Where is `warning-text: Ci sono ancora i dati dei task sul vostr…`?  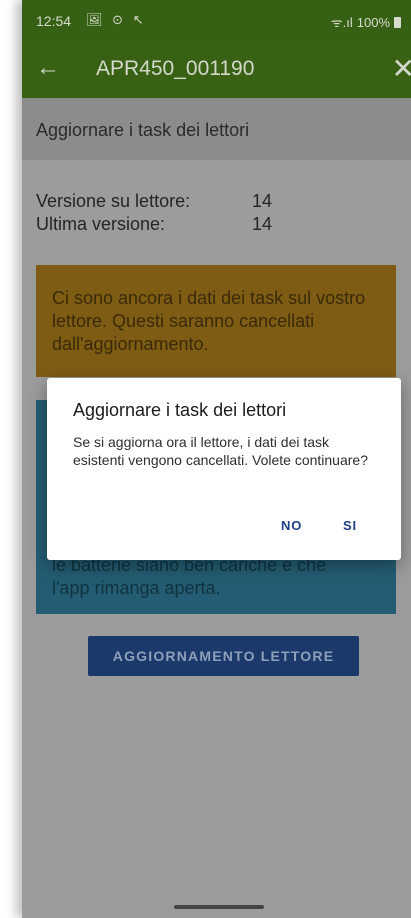
warning-text: Ci sono ancora i dati dei task sul vostr… is located at coordinates (209, 321).